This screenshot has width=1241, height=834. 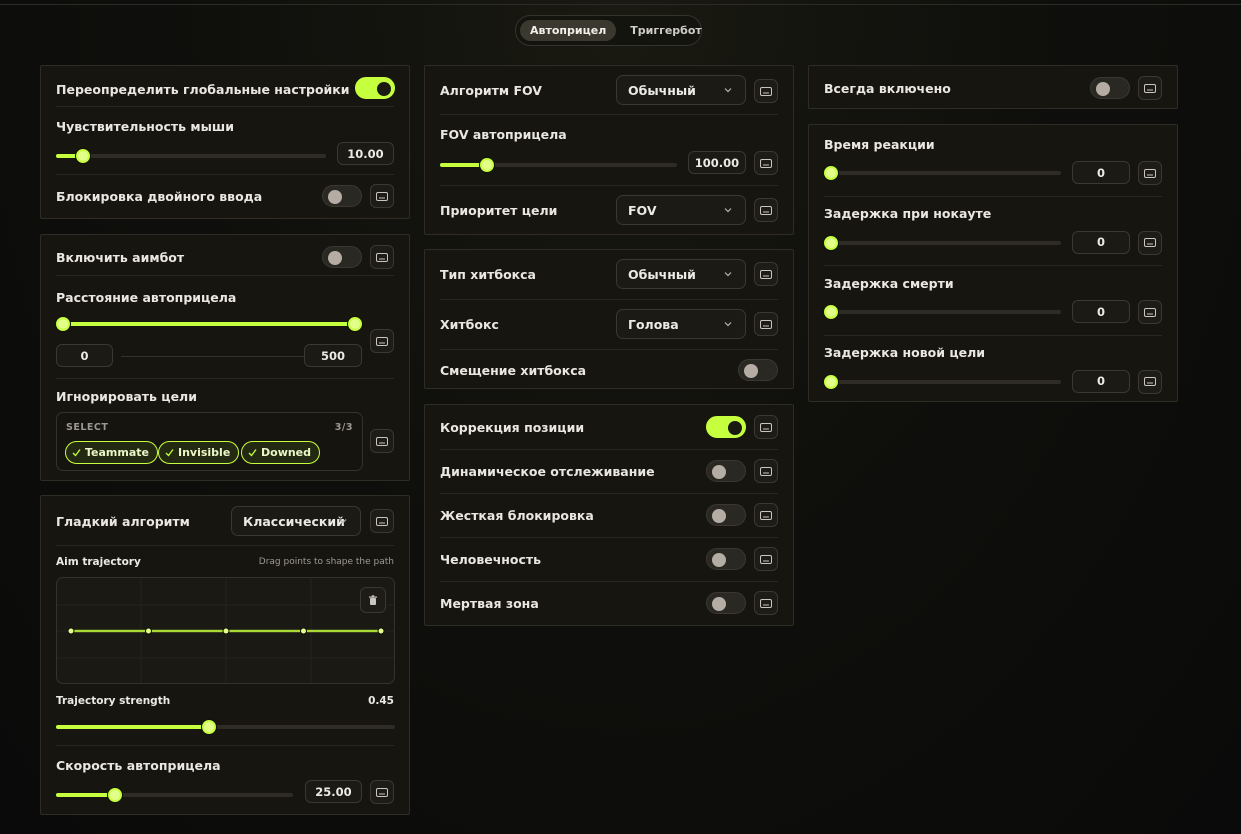 I want to click on smooth-algo-select: Классический, so click(x=296, y=521).